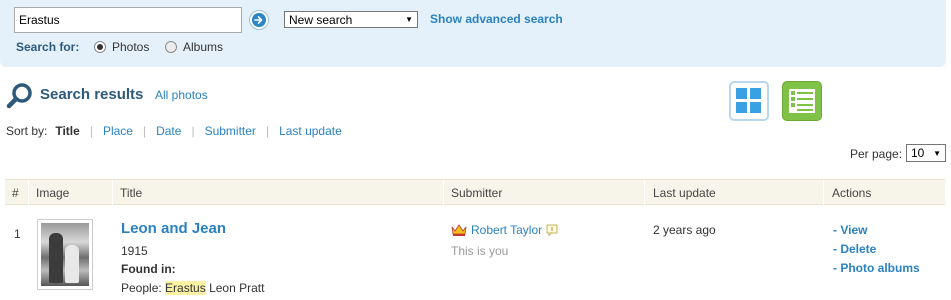 Image resolution: width=951 pixels, height=300 pixels. Describe the element at coordinates (854, 249) in the screenshot. I see `delete-action-link: - Delete` at that location.